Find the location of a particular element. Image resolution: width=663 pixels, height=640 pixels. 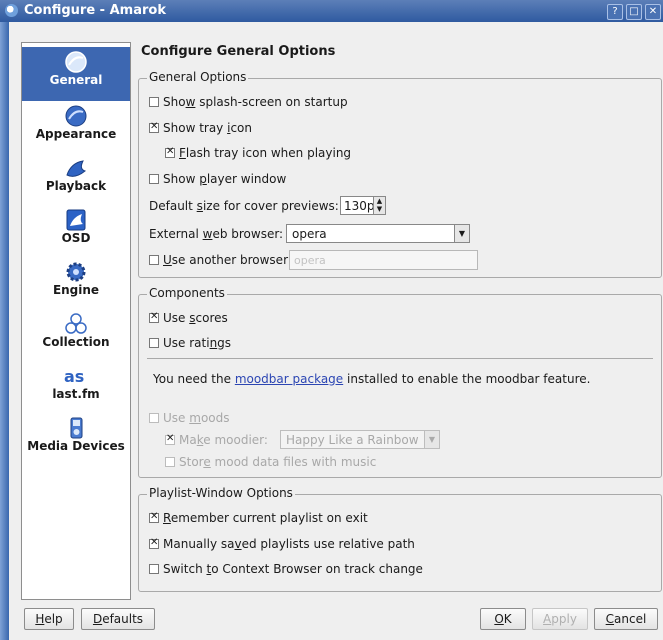

sidebar-item-lastfm: as last.fm is located at coordinates (76, 387).